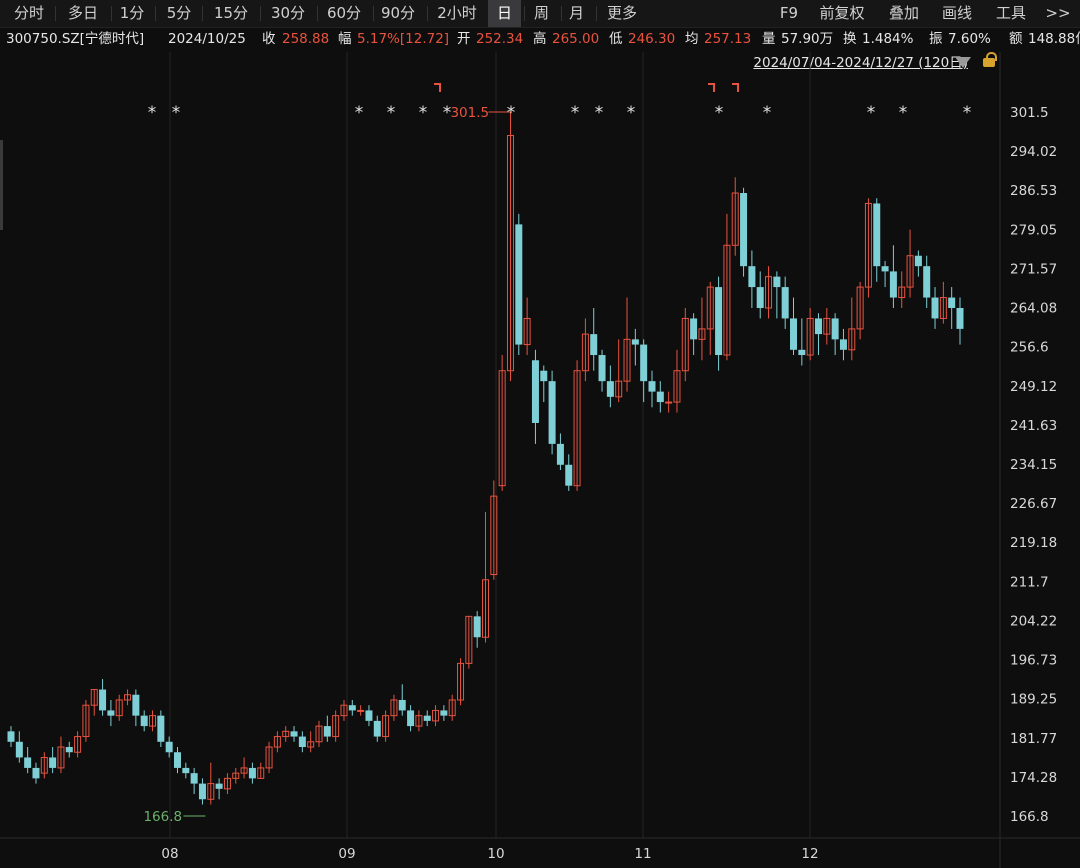 The image size is (1080, 868). Describe the element at coordinates (809, 854) in the screenshot. I see `x-tick-label: 12` at that location.